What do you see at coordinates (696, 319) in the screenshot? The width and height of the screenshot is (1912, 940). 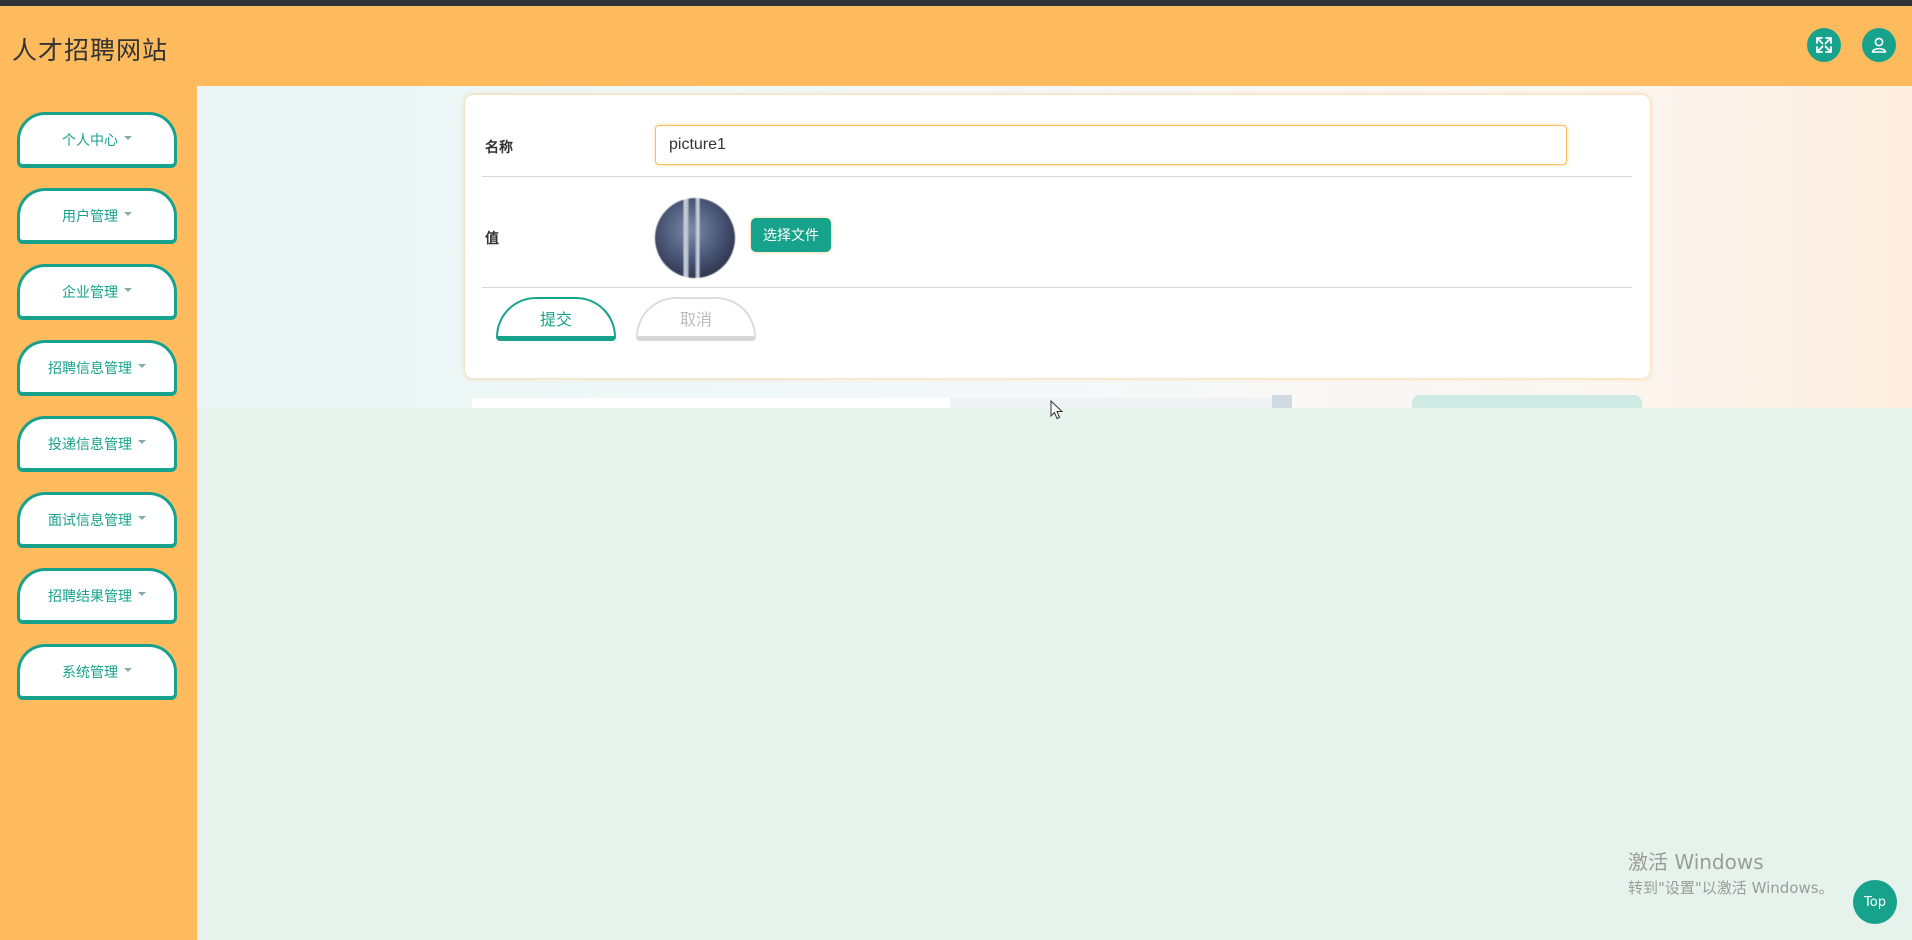 I see `cancel-button: 取消` at bounding box center [696, 319].